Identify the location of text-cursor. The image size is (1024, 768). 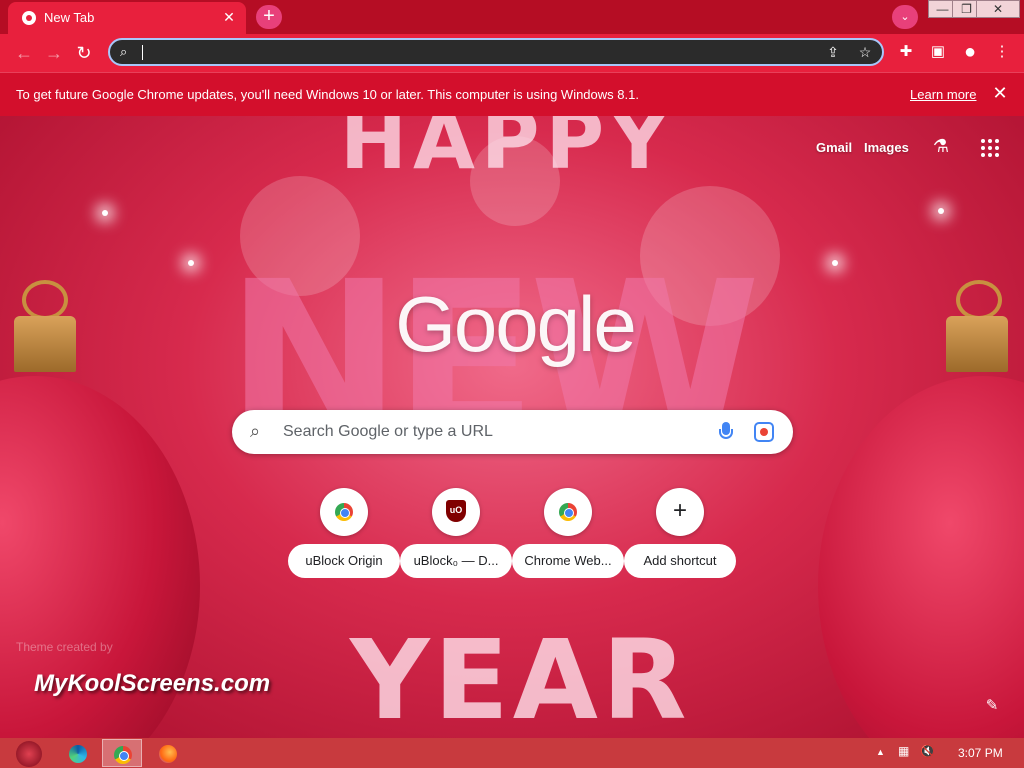
(142, 52).